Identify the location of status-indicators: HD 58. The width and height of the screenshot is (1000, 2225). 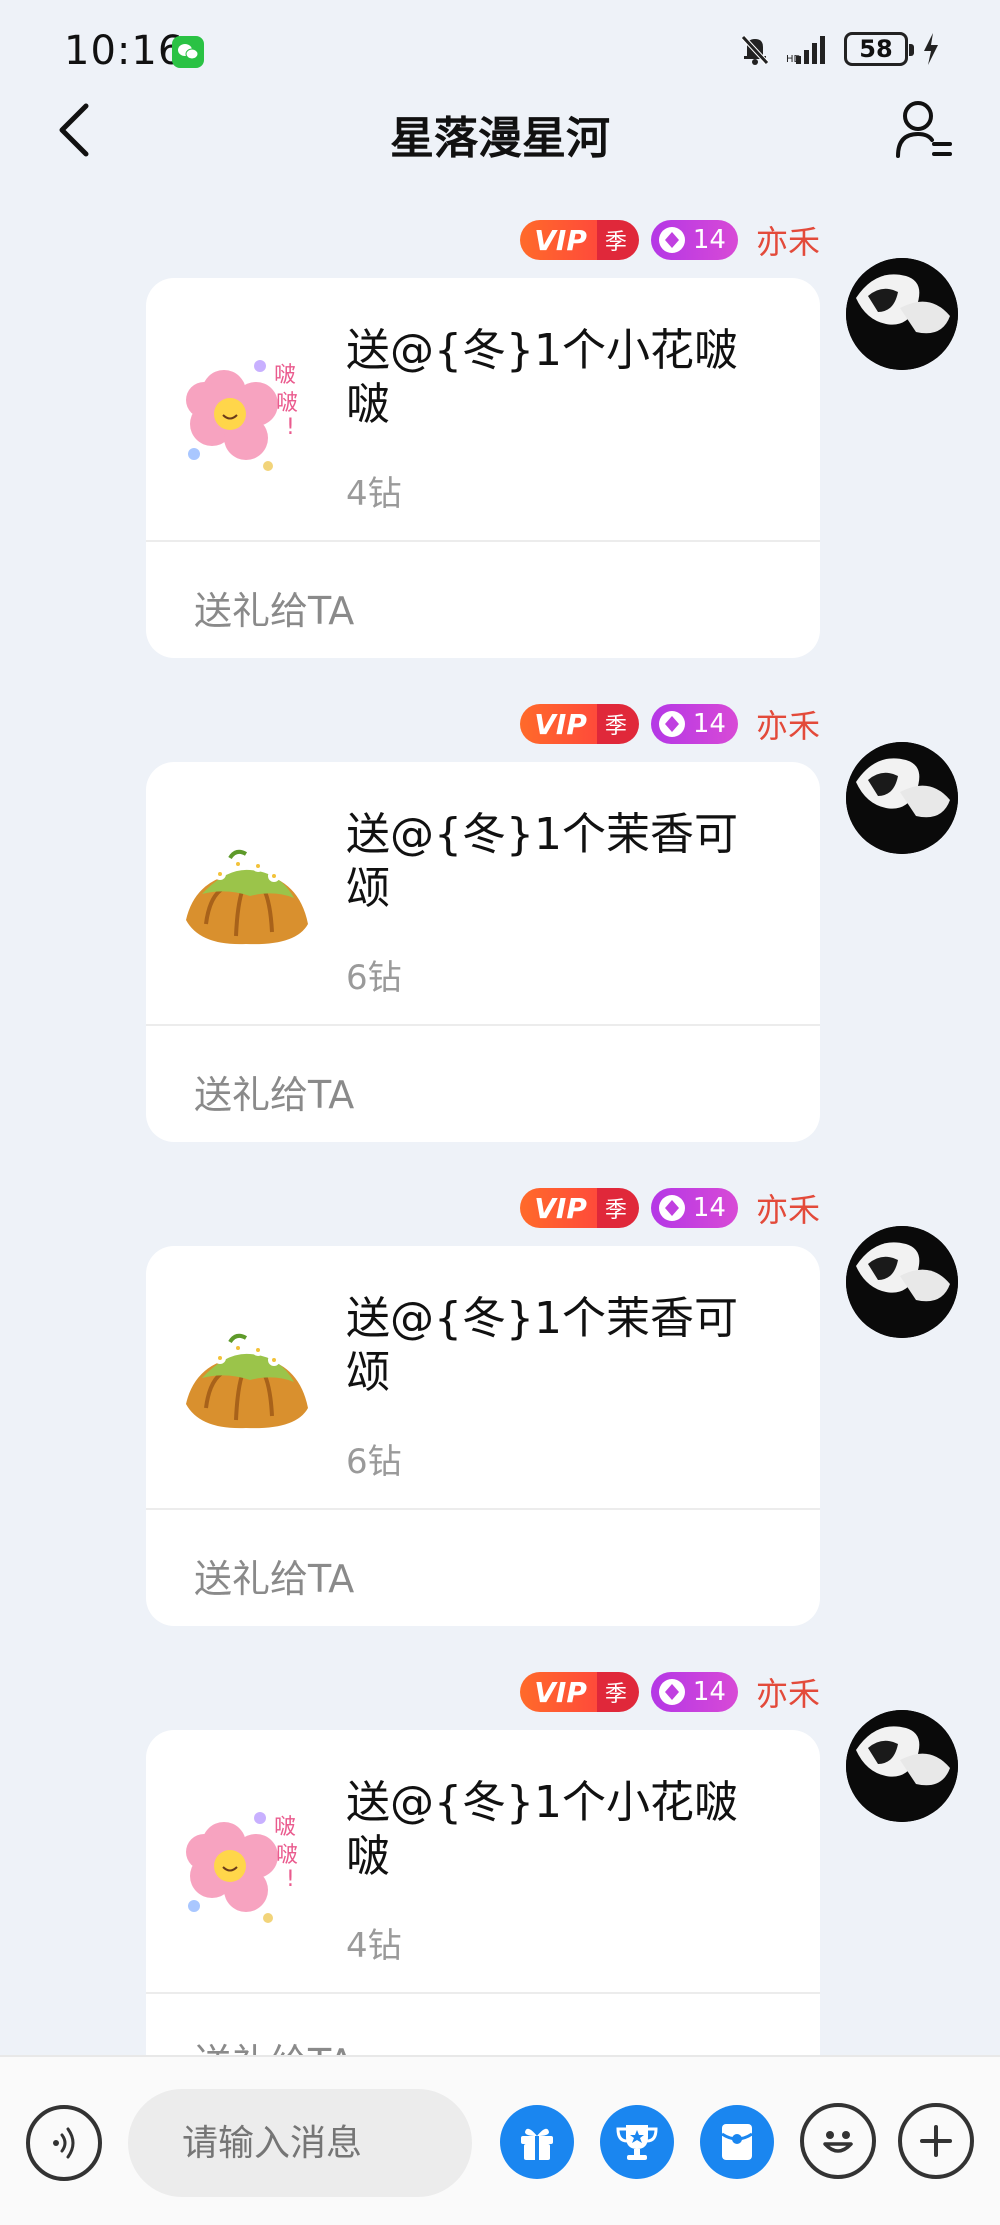
(839, 49).